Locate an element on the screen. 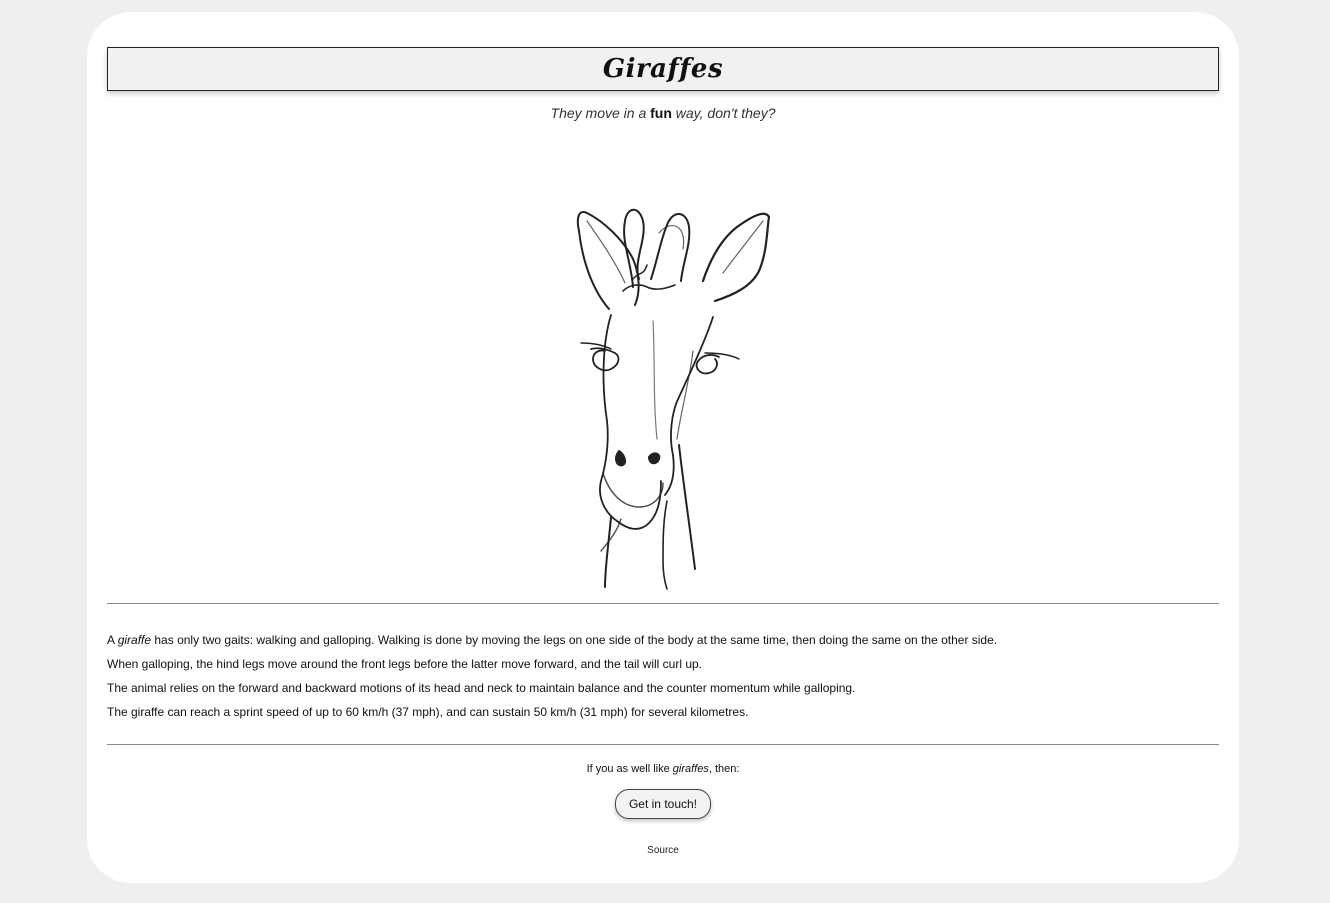  call-to-action-text: If you as well like giraffes, then: is located at coordinates (663, 769).